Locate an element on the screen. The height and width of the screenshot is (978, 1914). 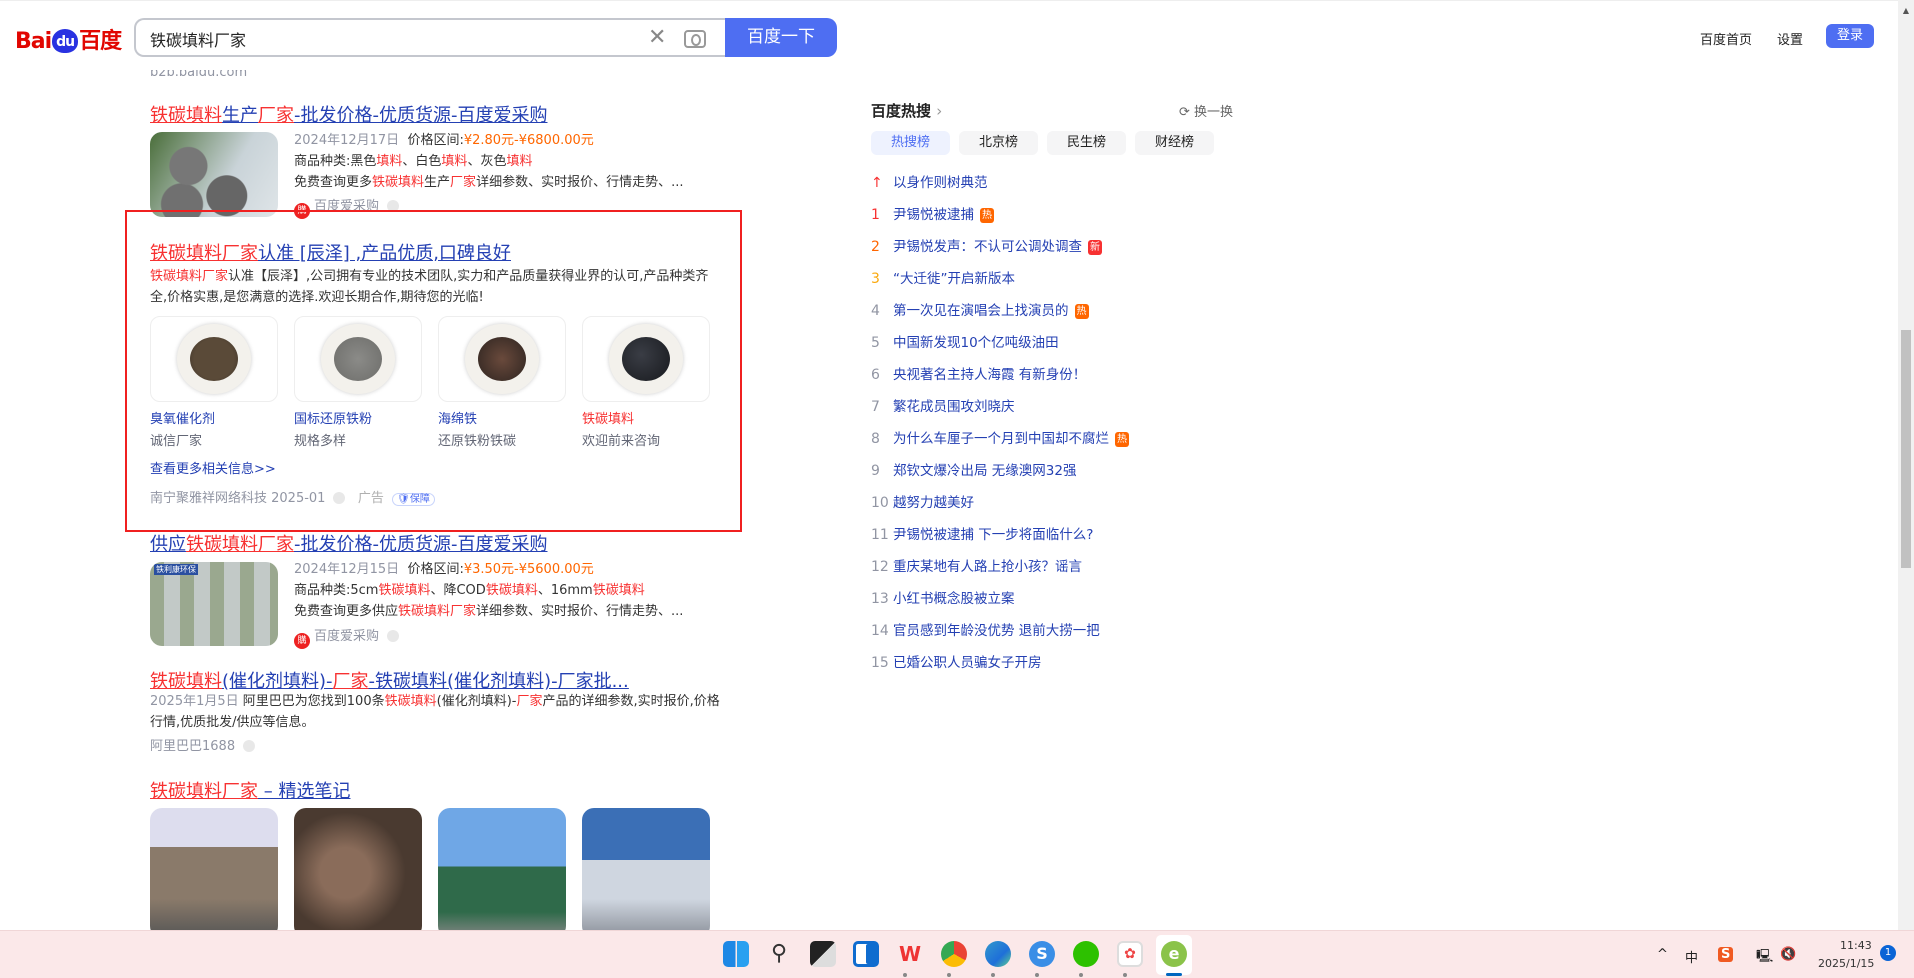
baidu-netdisk-icon: ✿ is located at coordinates (1130, 954).